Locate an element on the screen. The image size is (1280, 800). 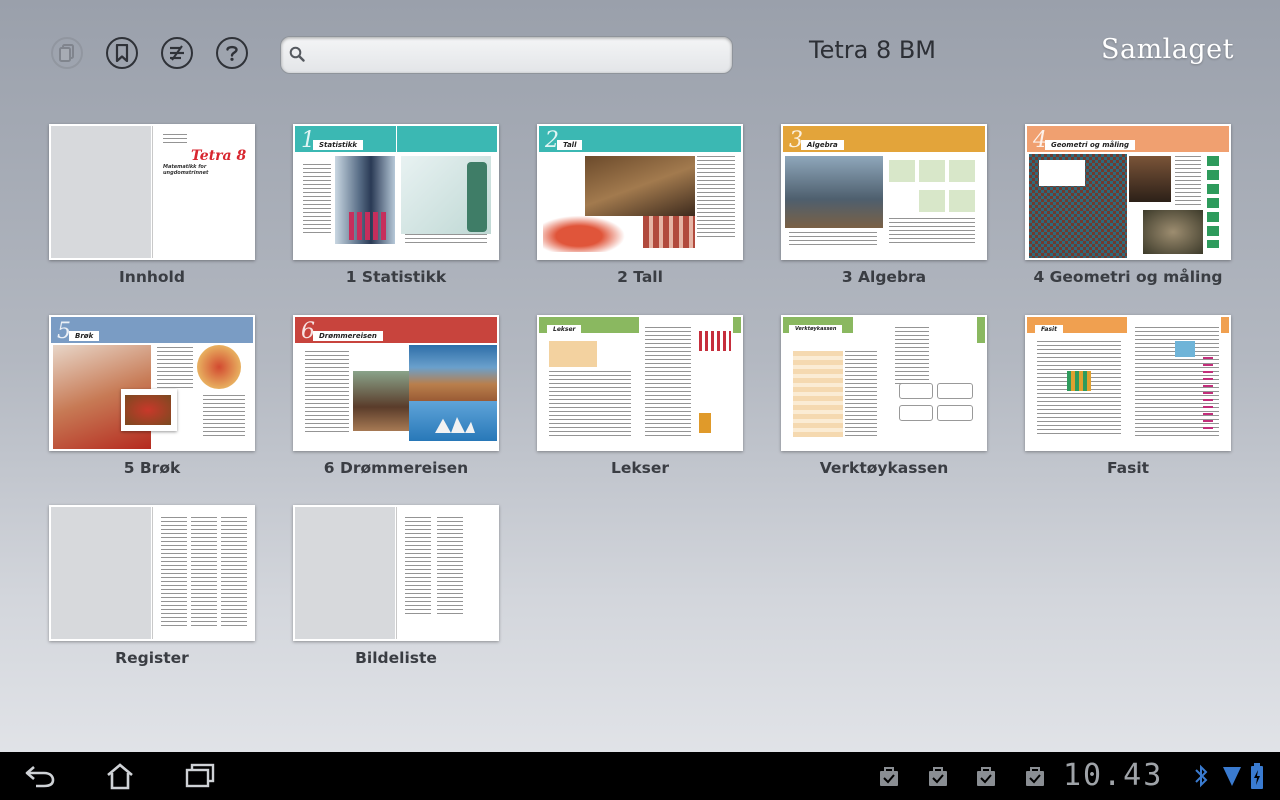
book-title: Tetra 8 BM is located at coordinates (872, 50).